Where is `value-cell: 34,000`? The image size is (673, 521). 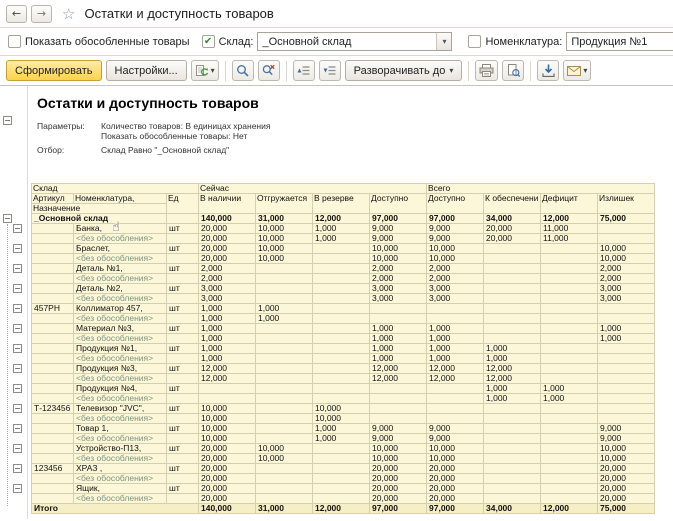
value-cell: 34,000 is located at coordinates (512, 508).